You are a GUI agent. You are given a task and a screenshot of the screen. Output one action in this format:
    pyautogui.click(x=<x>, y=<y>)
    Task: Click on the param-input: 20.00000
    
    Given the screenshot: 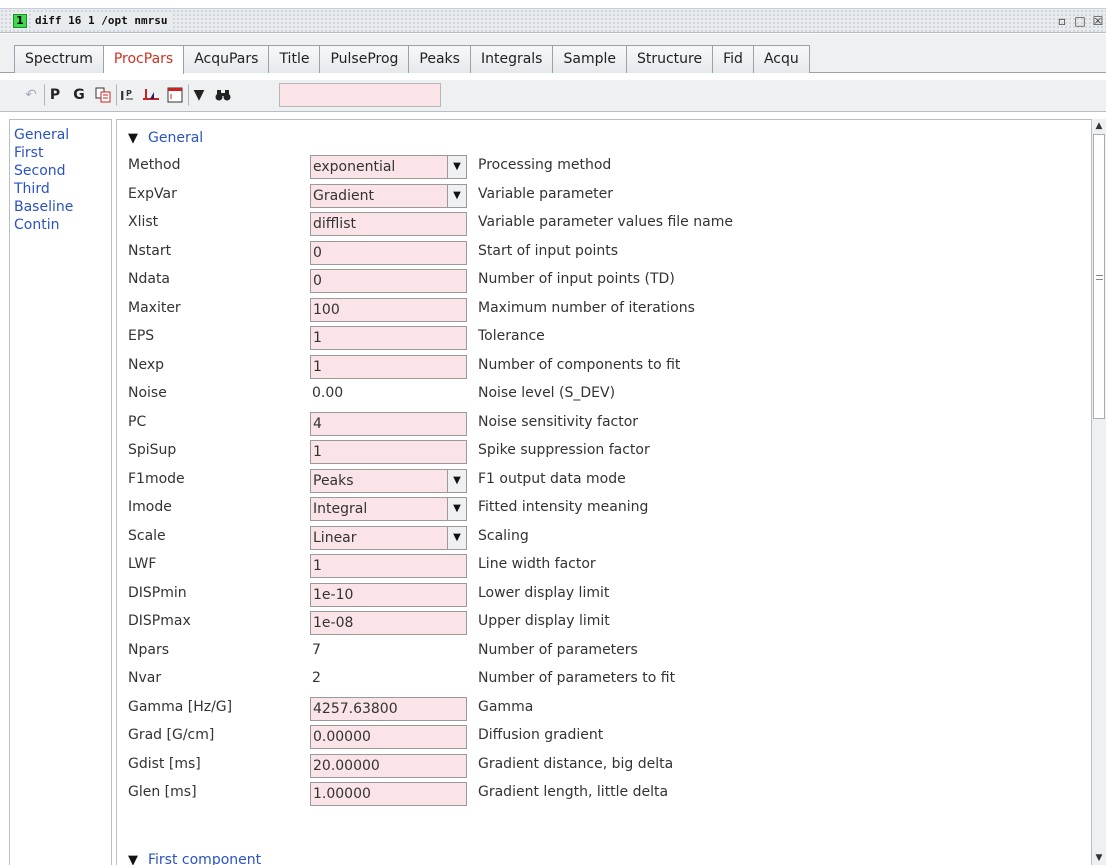 What is the action you would take?
    pyautogui.click(x=388, y=766)
    